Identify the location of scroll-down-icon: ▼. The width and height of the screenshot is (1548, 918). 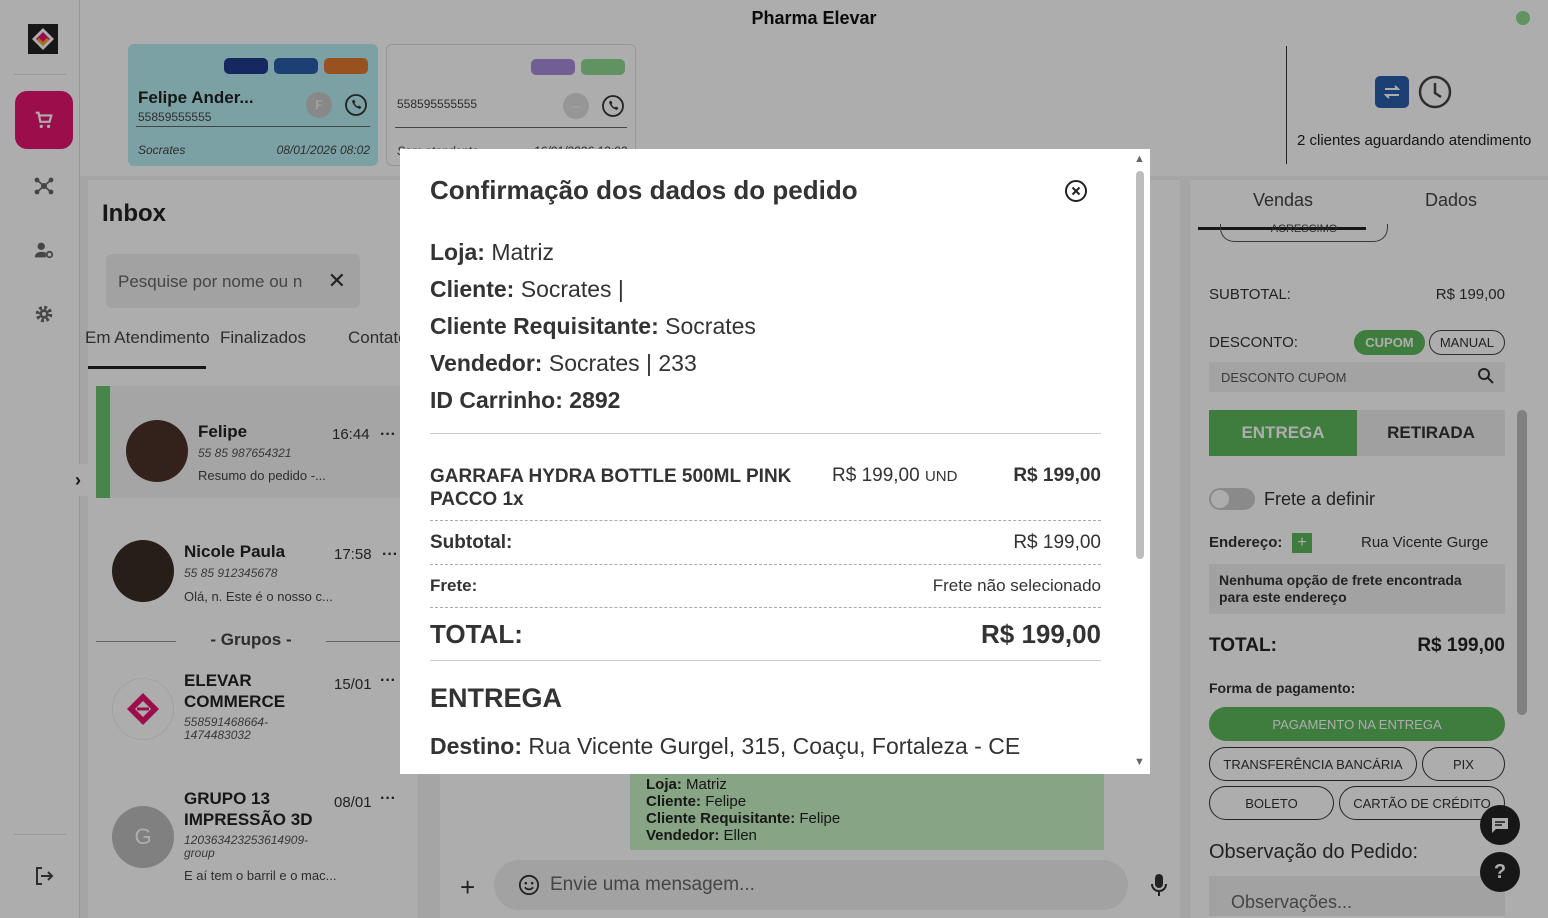
(1139, 762).